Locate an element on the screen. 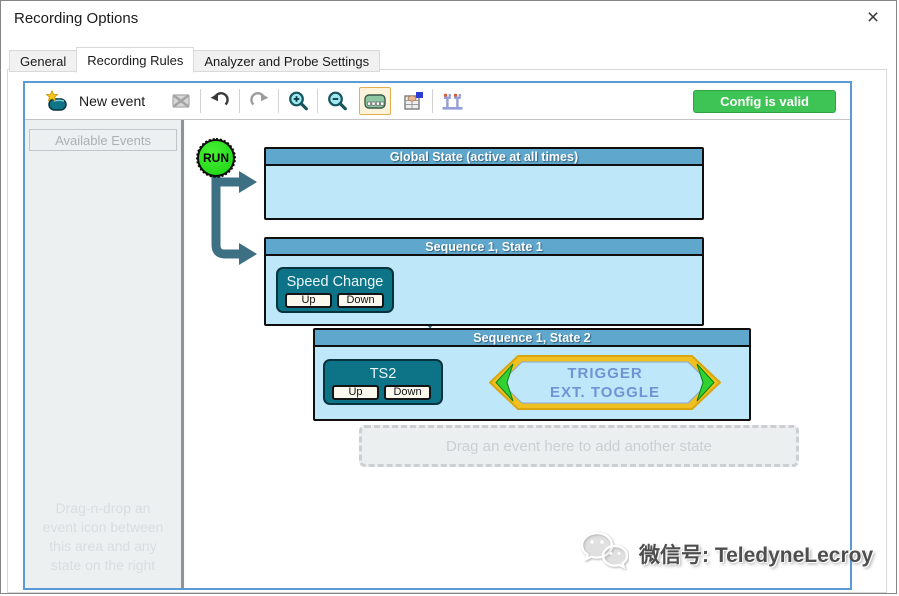  watermark-text: 微信号: TeledyneLecroy is located at coordinates (756, 555).